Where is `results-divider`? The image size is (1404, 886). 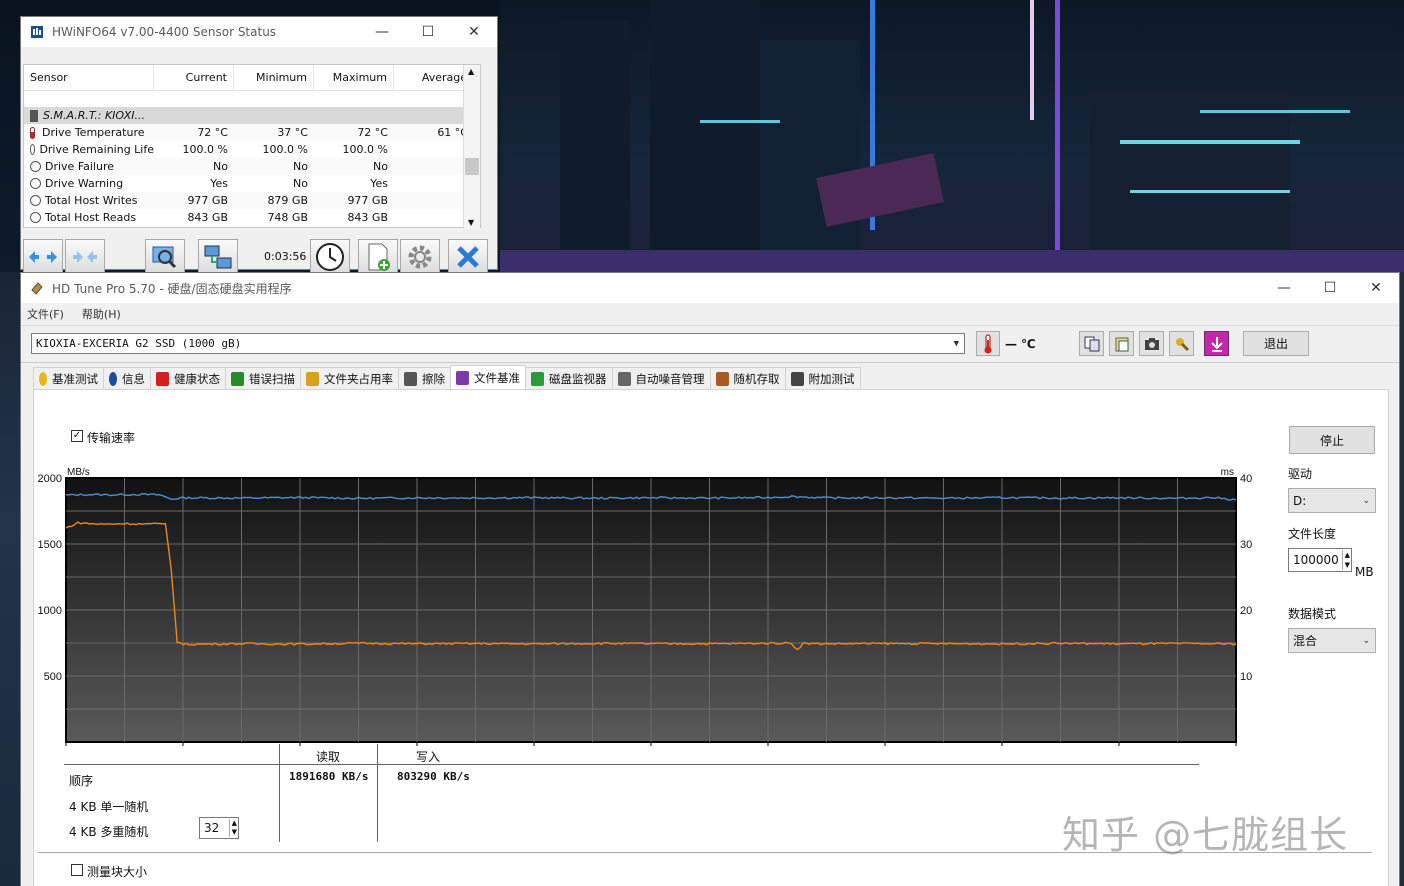
results-divider is located at coordinates (631, 764).